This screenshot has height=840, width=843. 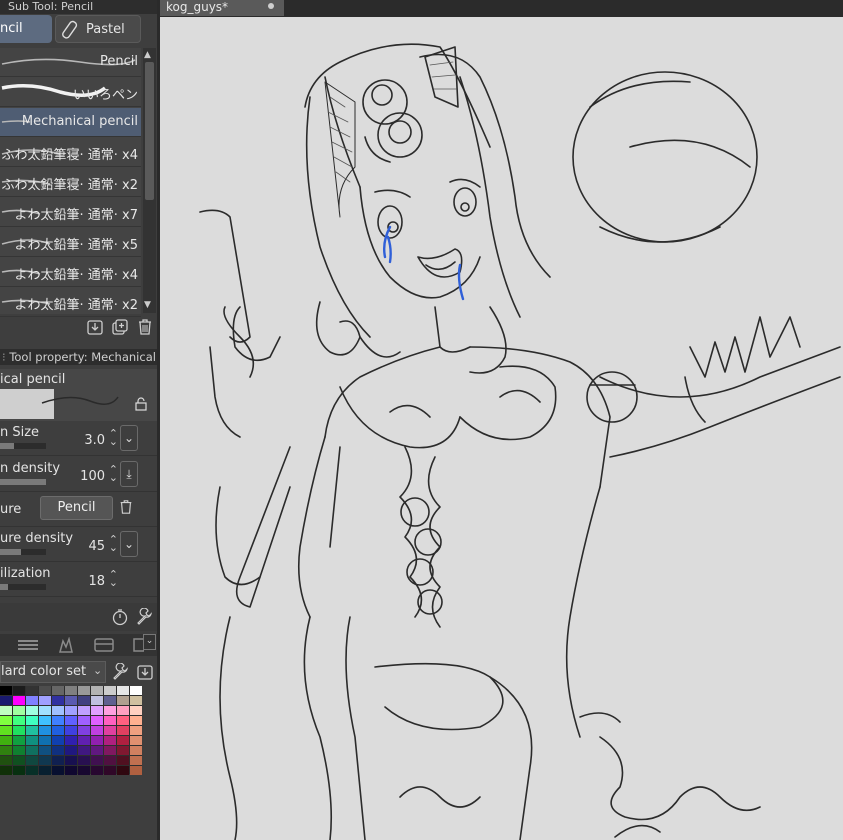 I want to click on pressure-download-icon: ⤓, so click(x=129, y=474).